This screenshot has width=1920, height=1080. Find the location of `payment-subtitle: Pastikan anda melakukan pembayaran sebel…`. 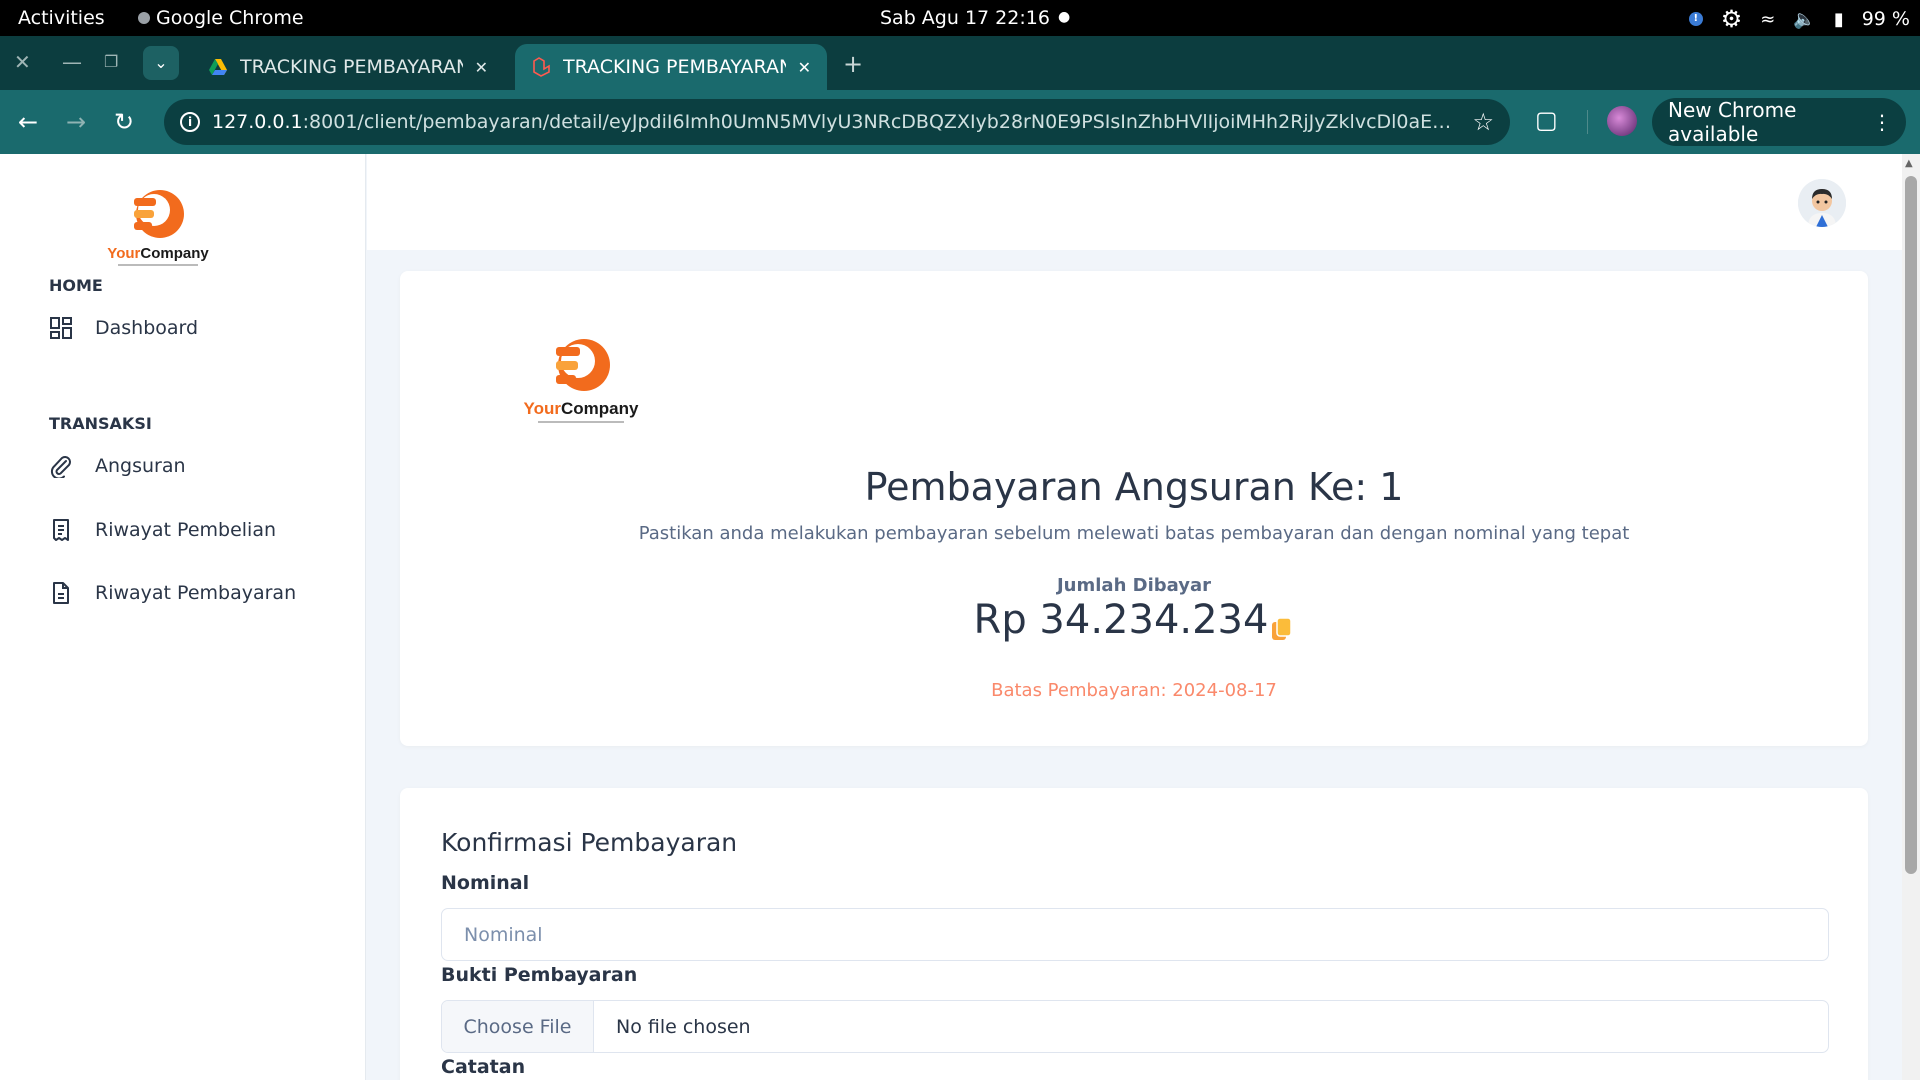

payment-subtitle: Pastikan anda melakukan pembayaran sebel… is located at coordinates (1134, 533).